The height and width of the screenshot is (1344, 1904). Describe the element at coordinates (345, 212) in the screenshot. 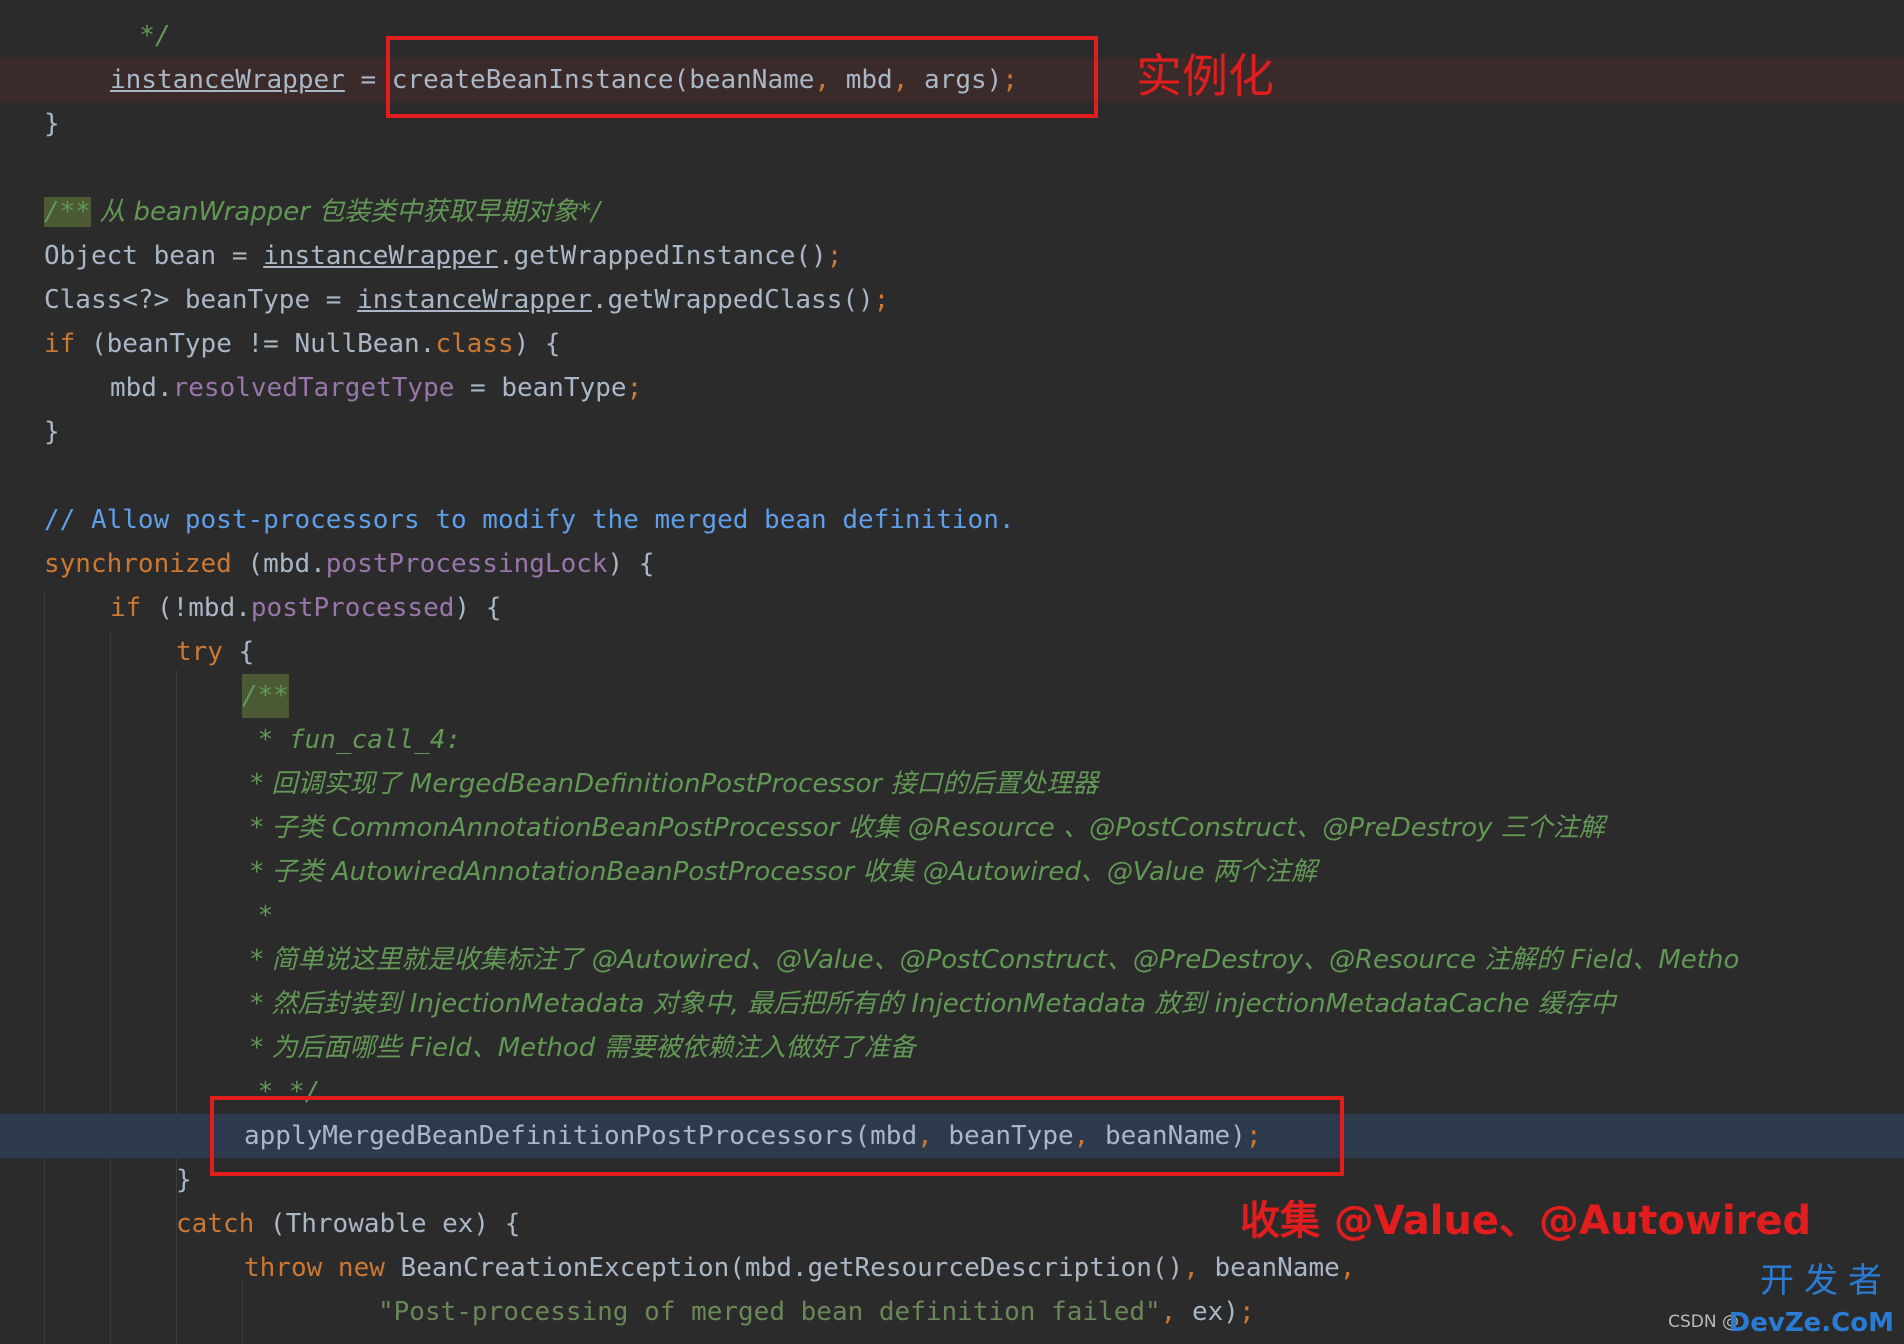

I see `doc-comment-text: 从 beanWrapper 包装类中获取早期对象*/` at that location.